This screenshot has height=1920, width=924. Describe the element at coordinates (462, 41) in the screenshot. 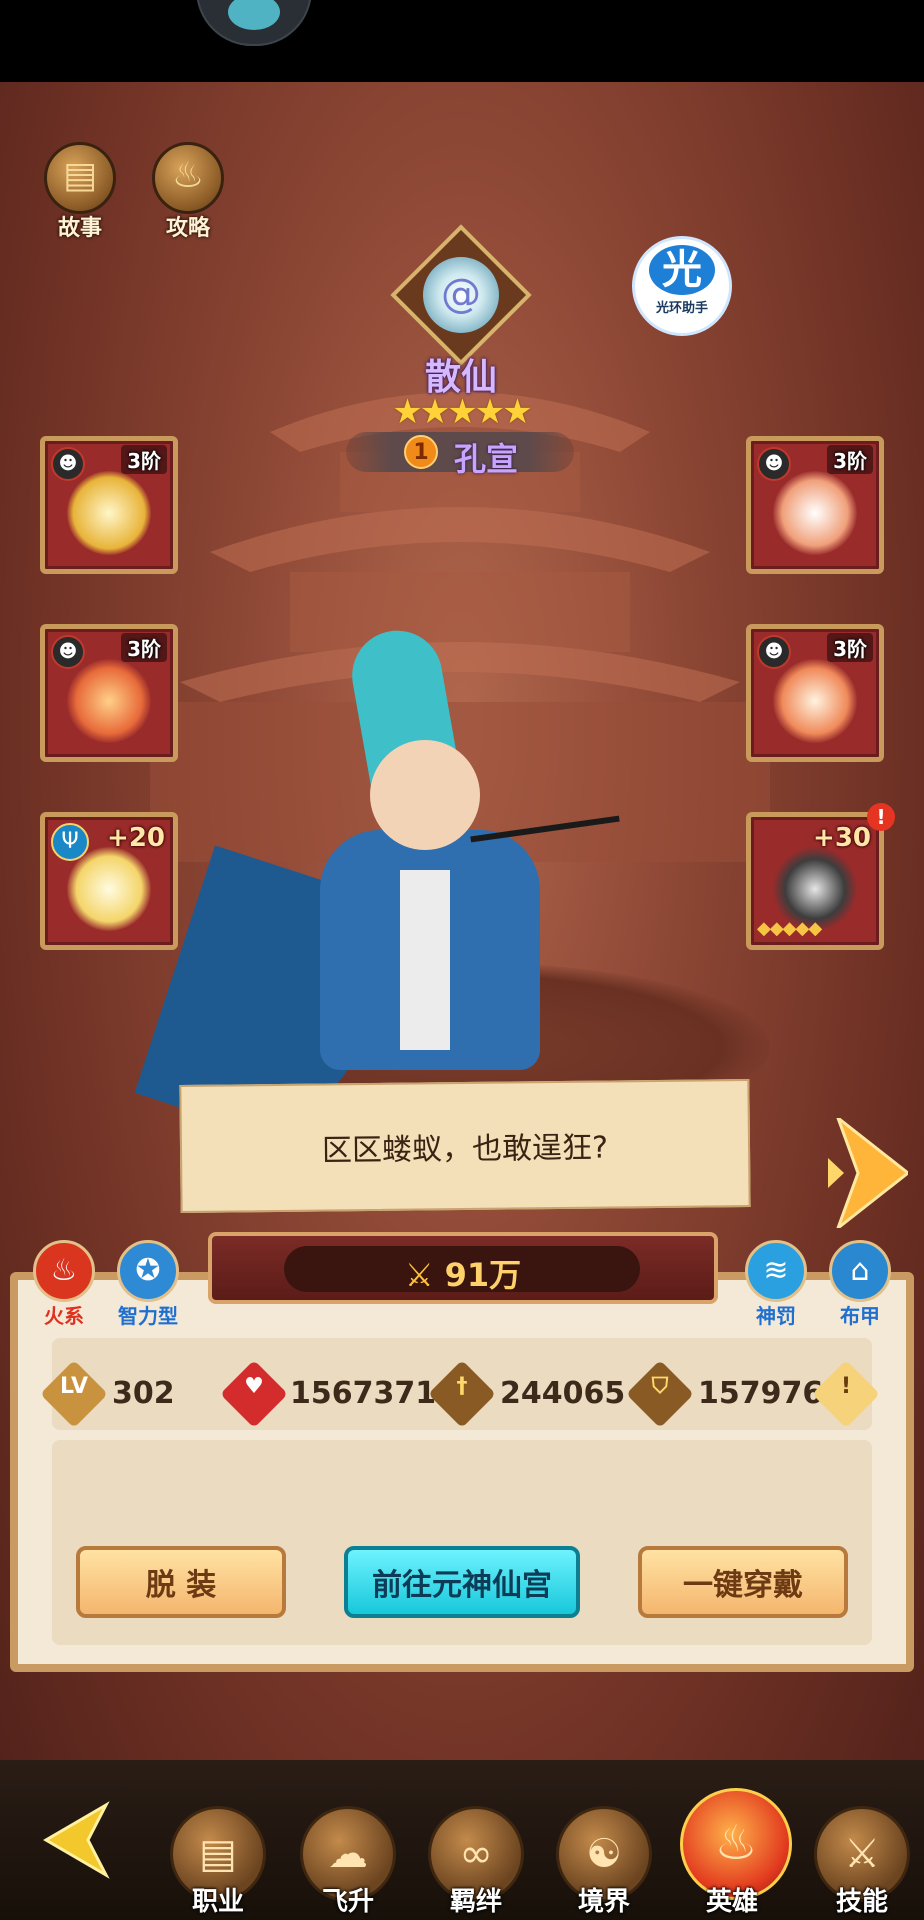

I see `top-status-bar` at that location.